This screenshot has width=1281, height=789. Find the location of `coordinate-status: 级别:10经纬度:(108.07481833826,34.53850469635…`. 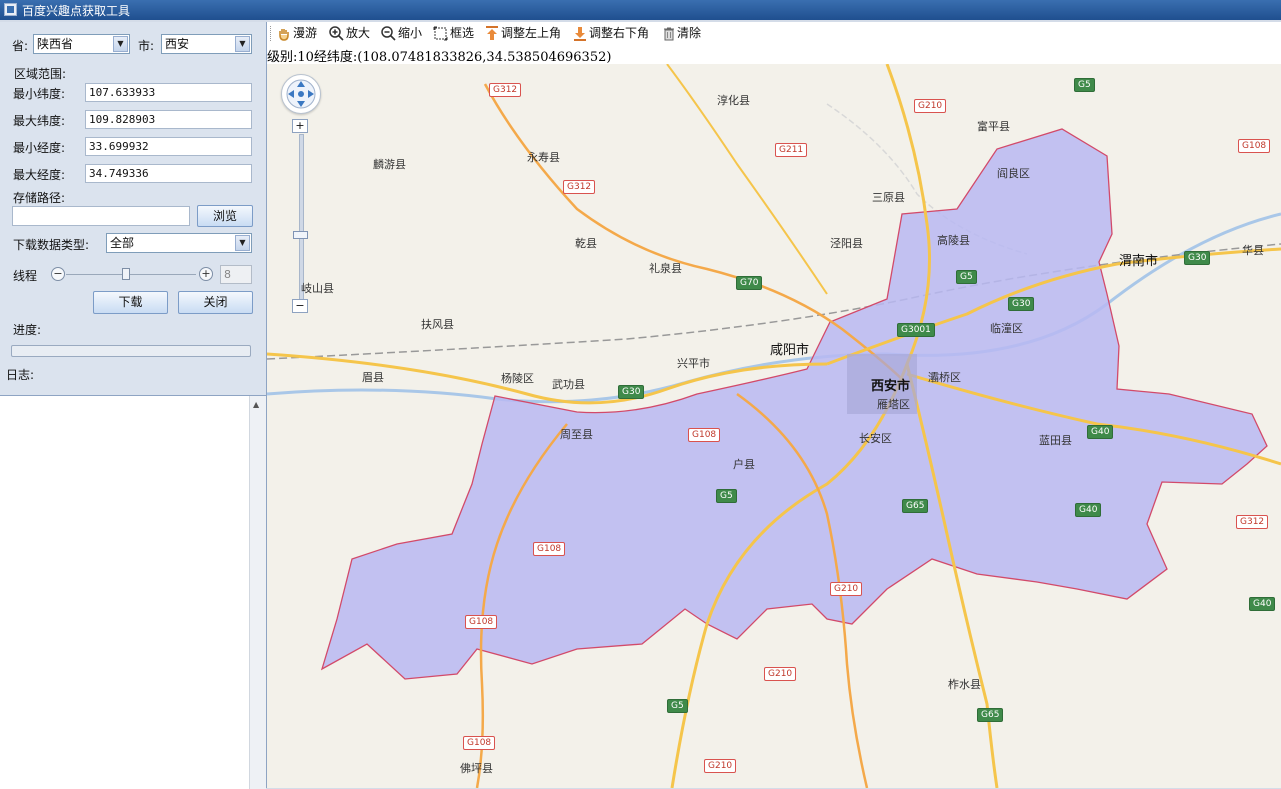

coordinate-status: 级别:10经纬度:(108.07481833826,34.53850469635… is located at coordinates (774, 55).